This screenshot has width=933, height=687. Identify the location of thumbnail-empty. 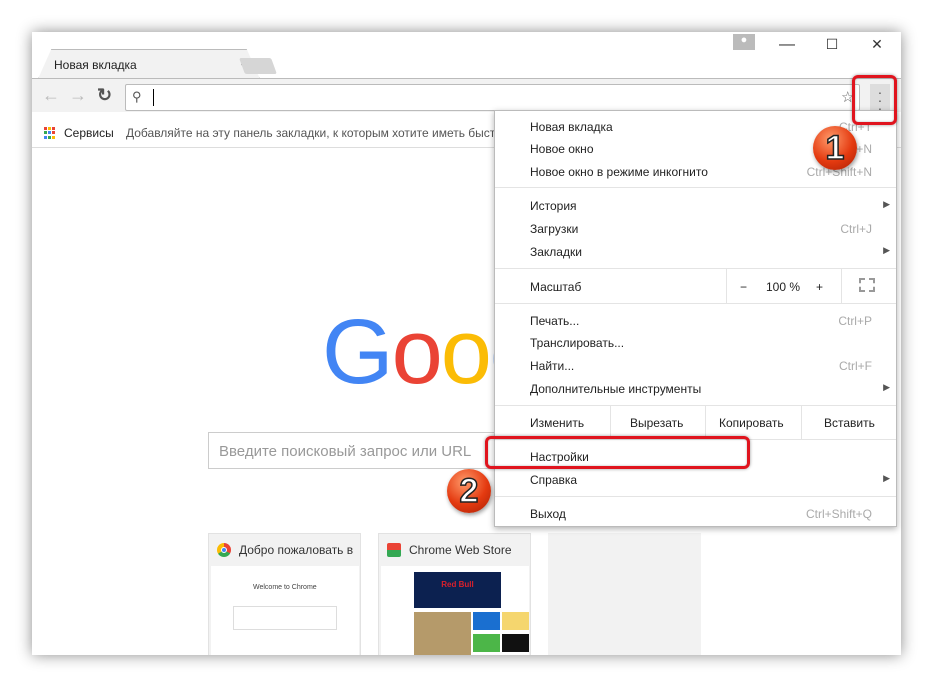
(624, 594).